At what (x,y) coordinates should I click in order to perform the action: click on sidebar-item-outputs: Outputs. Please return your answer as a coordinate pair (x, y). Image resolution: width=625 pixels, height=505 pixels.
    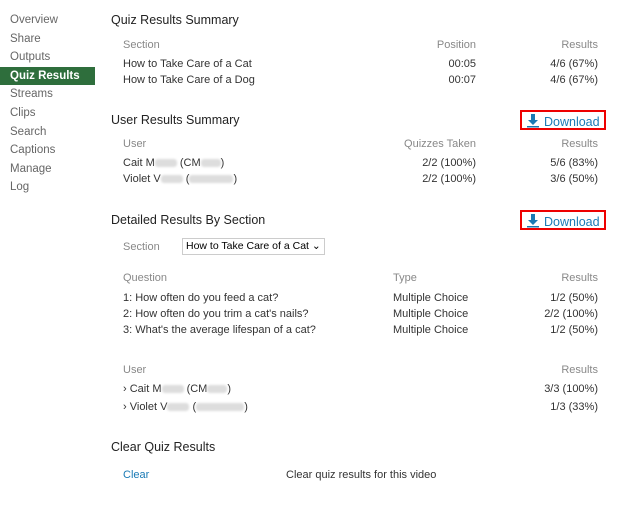
    Looking at the image, I should click on (47, 57).